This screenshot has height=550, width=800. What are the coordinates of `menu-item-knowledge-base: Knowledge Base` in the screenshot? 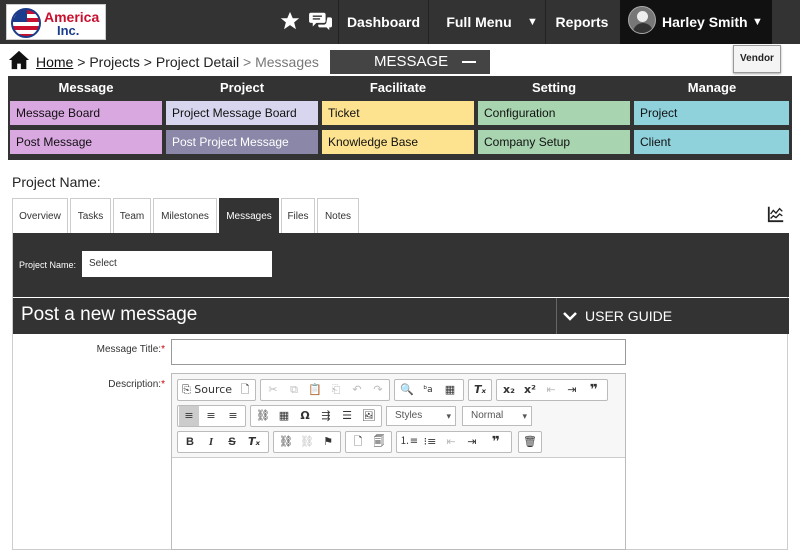 It's located at (398, 142).